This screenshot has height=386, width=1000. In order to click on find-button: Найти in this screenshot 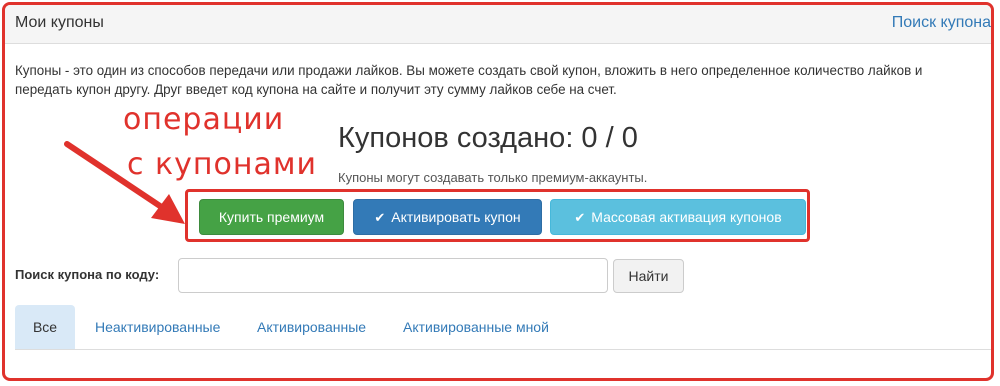, I will do `click(648, 276)`.